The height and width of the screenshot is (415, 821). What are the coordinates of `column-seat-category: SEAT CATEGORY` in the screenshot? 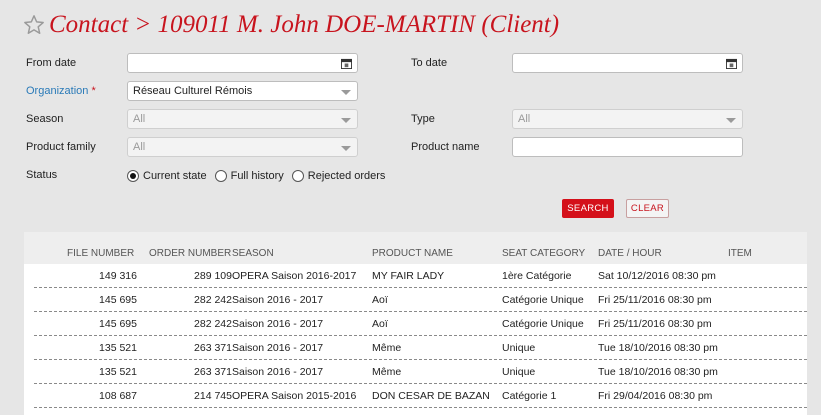 It's located at (543, 253).